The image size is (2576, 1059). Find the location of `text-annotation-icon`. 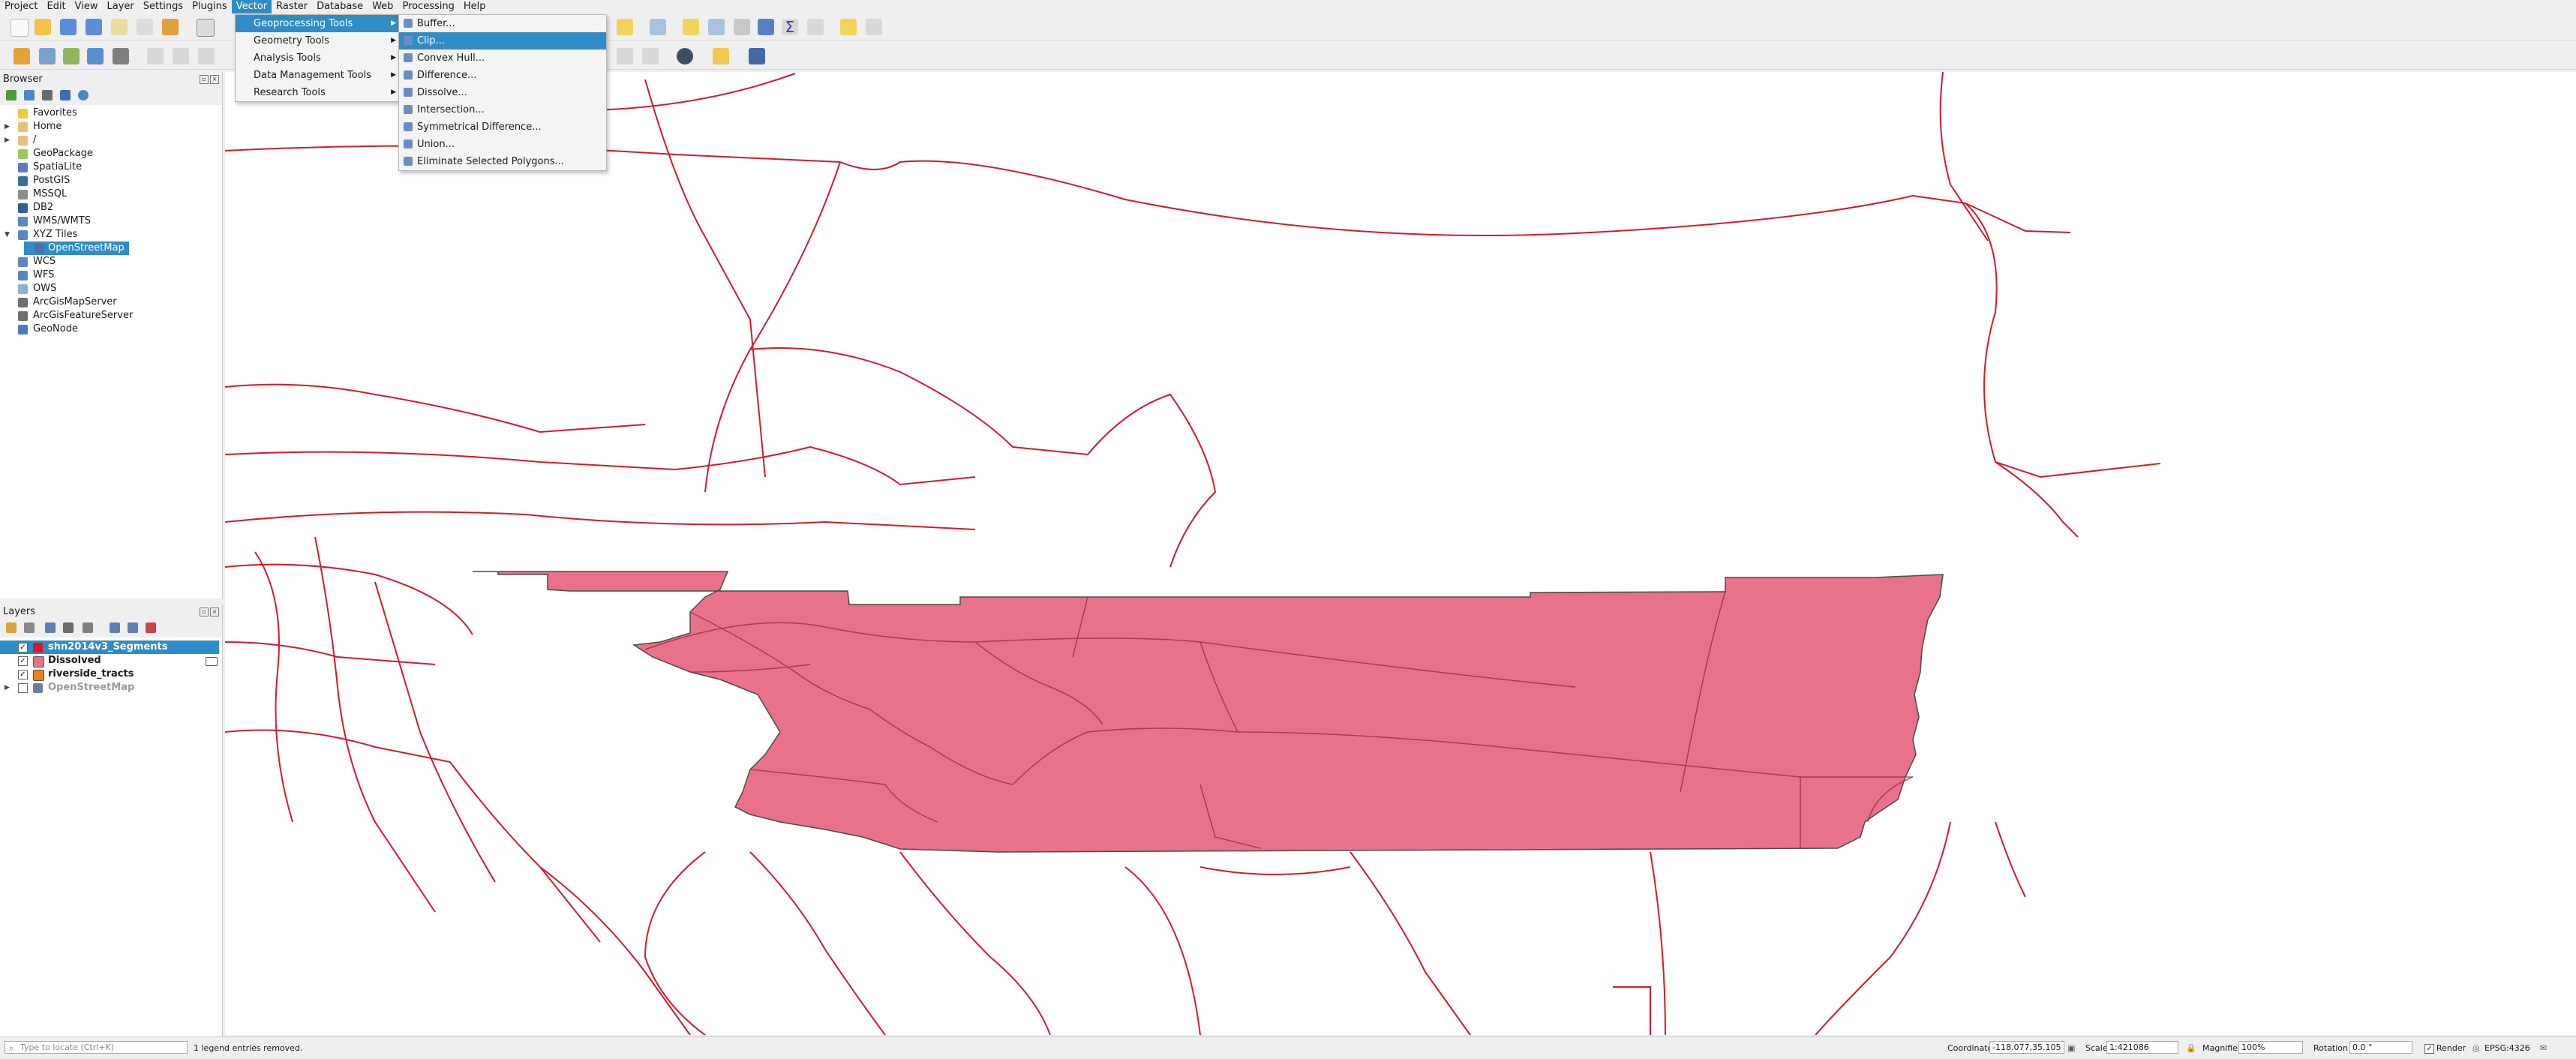

text-annotation-icon is located at coordinates (874, 27).